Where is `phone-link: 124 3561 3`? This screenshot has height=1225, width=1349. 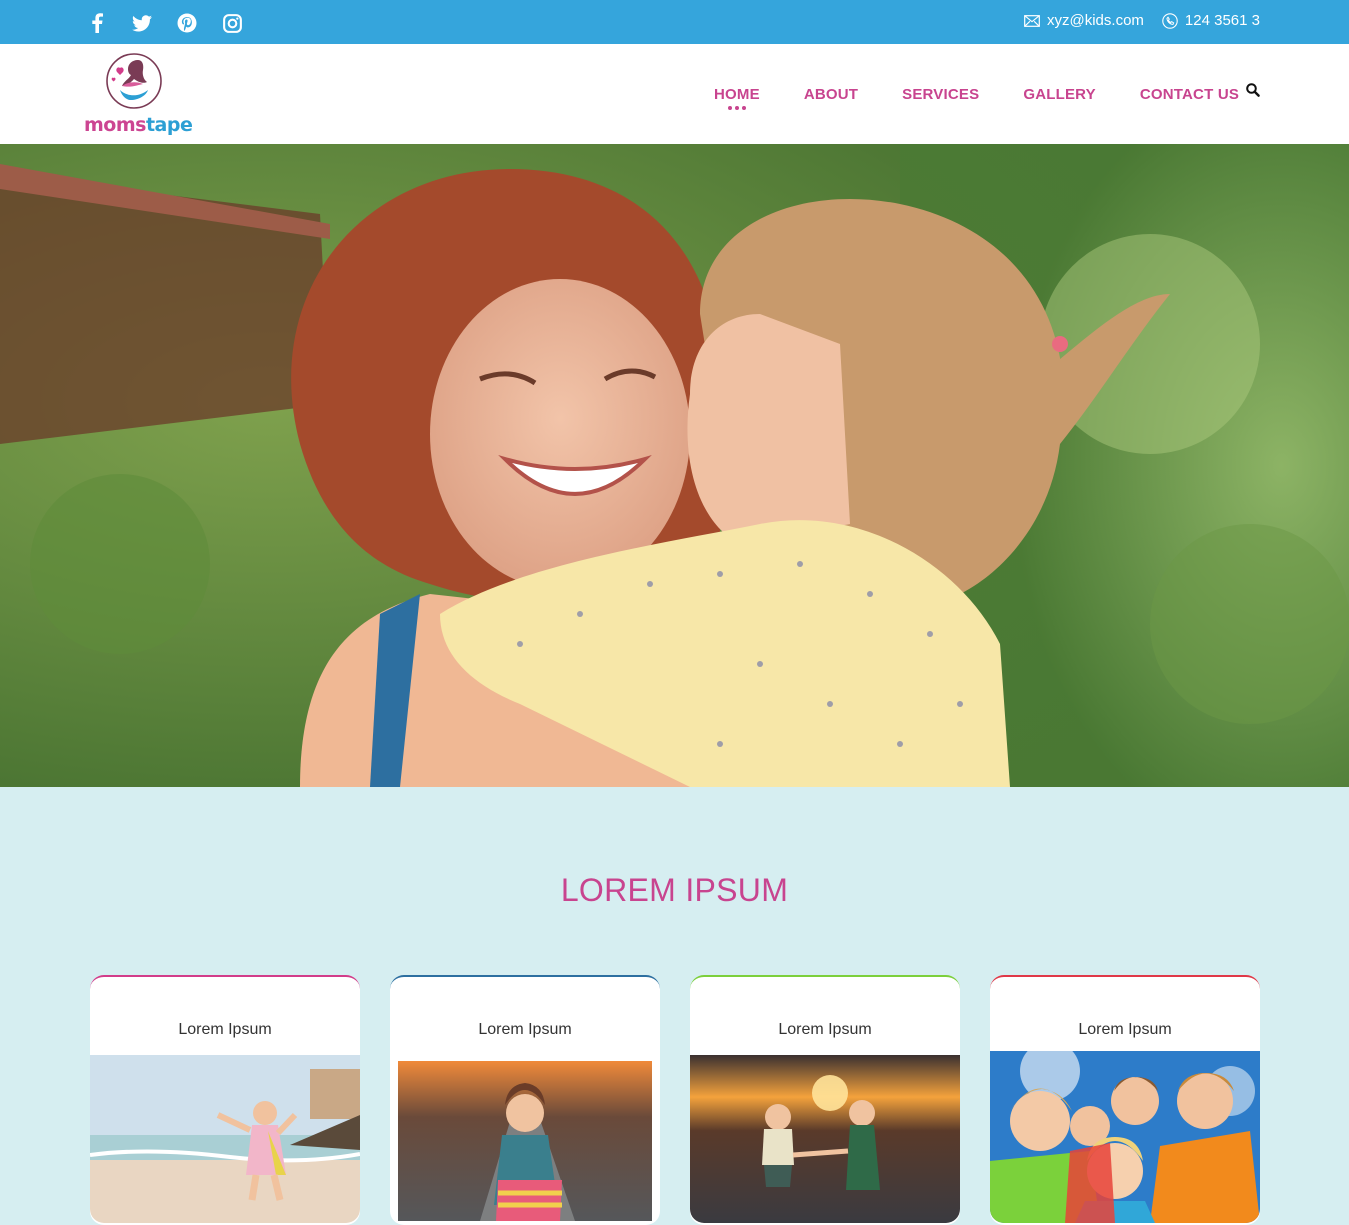
phone-link: 124 3561 3 is located at coordinates (1211, 20).